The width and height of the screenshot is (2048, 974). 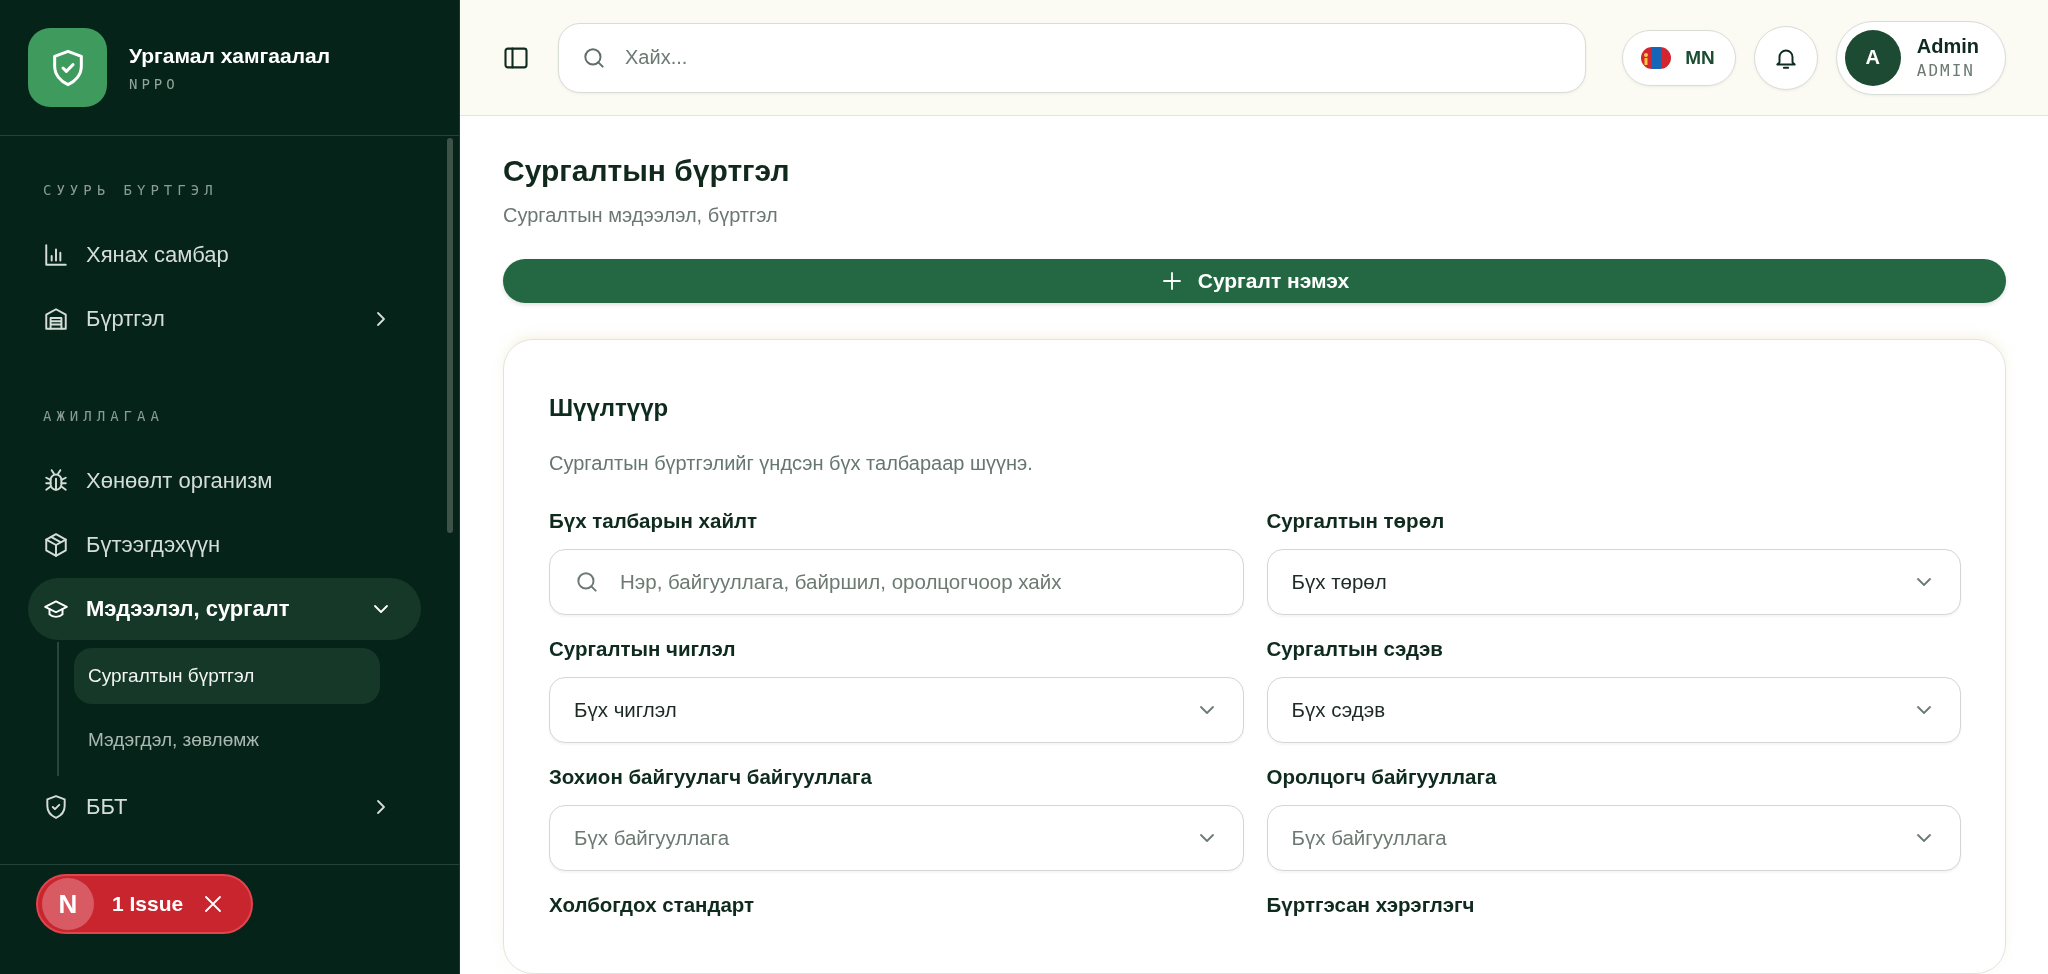 I want to click on package-icon, so click(x=56, y=545).